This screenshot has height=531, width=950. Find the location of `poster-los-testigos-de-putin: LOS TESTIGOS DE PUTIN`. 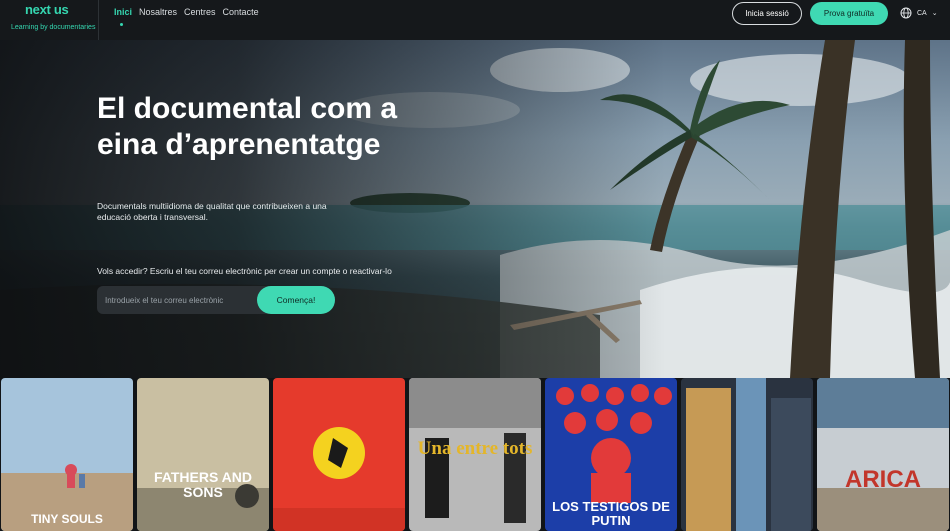

poster-los-testigos-de-putin: LOS TESTIGOS DE PUTIN is located at coordinates (611, 454).